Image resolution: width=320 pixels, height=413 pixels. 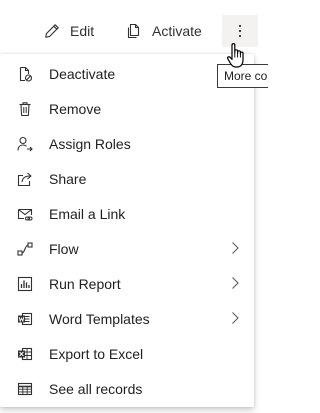 I want to click on deactivate-icon, so click(x=25, y=74).